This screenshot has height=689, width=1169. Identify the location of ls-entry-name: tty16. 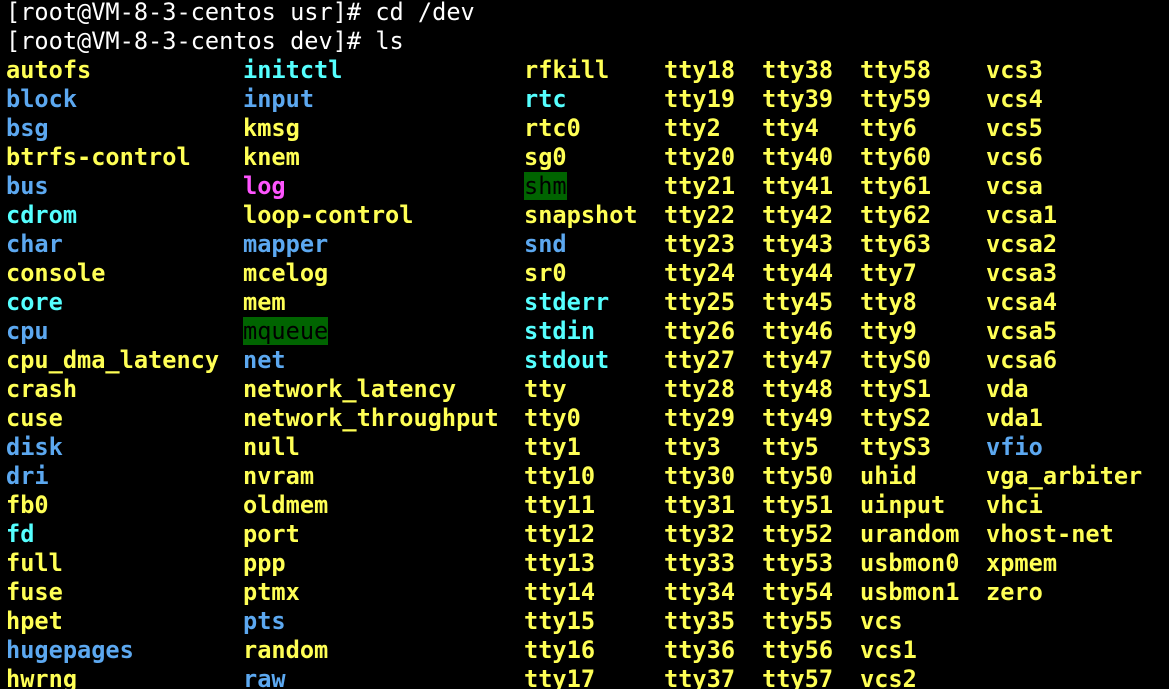
(560, 650).